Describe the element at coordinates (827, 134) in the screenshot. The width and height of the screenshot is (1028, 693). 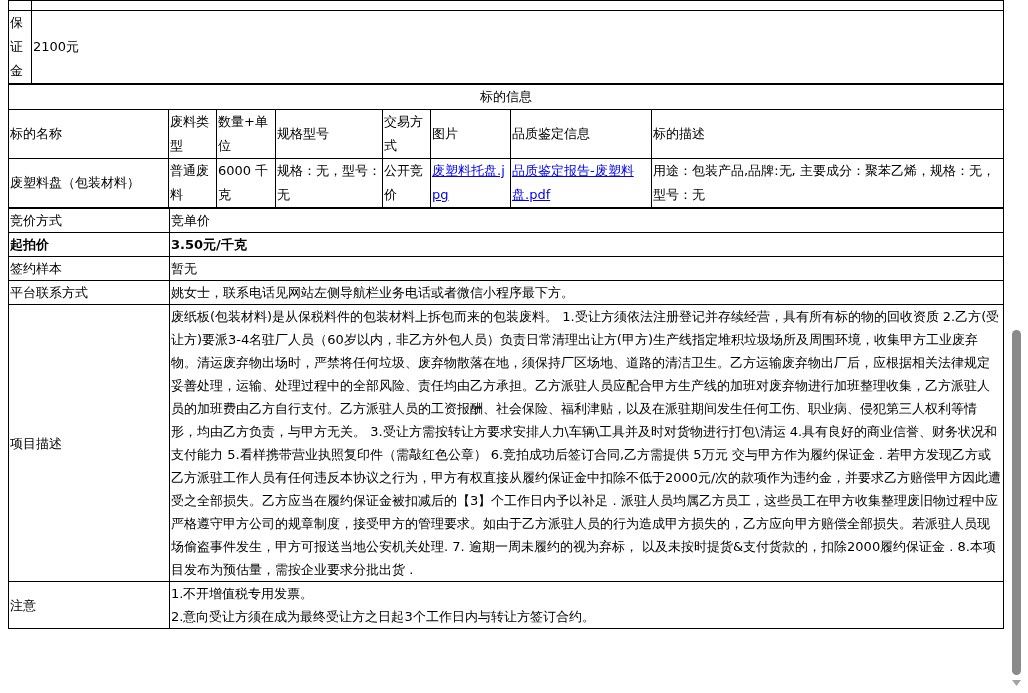
I see `column-header: 标的描述` at that location.